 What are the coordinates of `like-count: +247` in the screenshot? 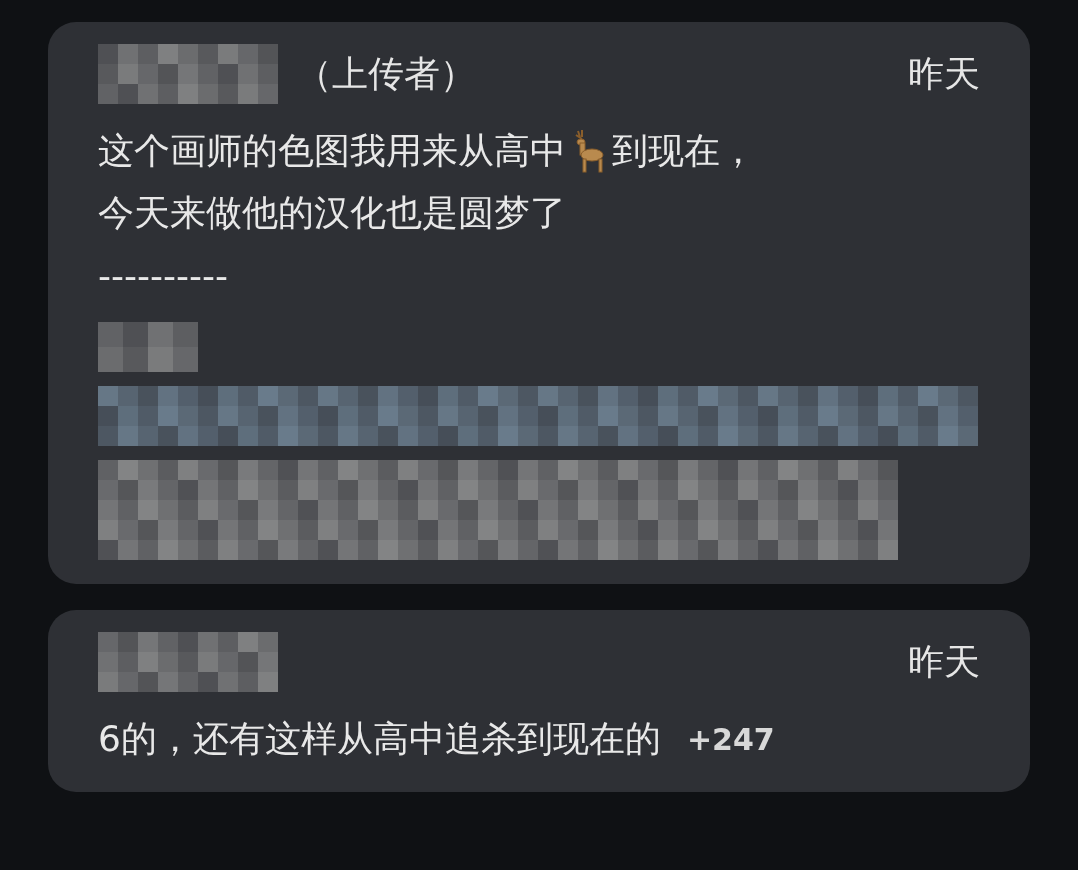 It's located at (730, 739).